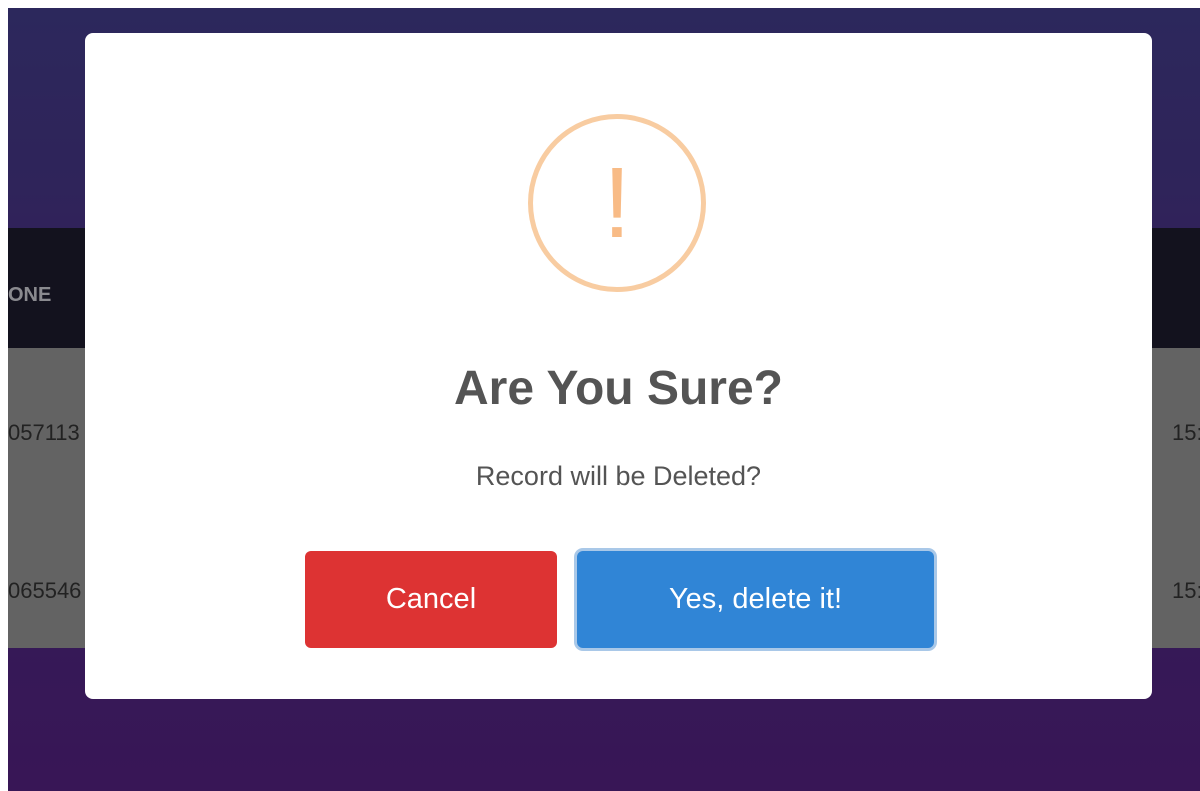 The image size is (1200, 791). What do you see at coordinates (618, 476) in the screenshot?
I see `dialog-message: Record will be Deleted?` at bounding box center [618, 476].